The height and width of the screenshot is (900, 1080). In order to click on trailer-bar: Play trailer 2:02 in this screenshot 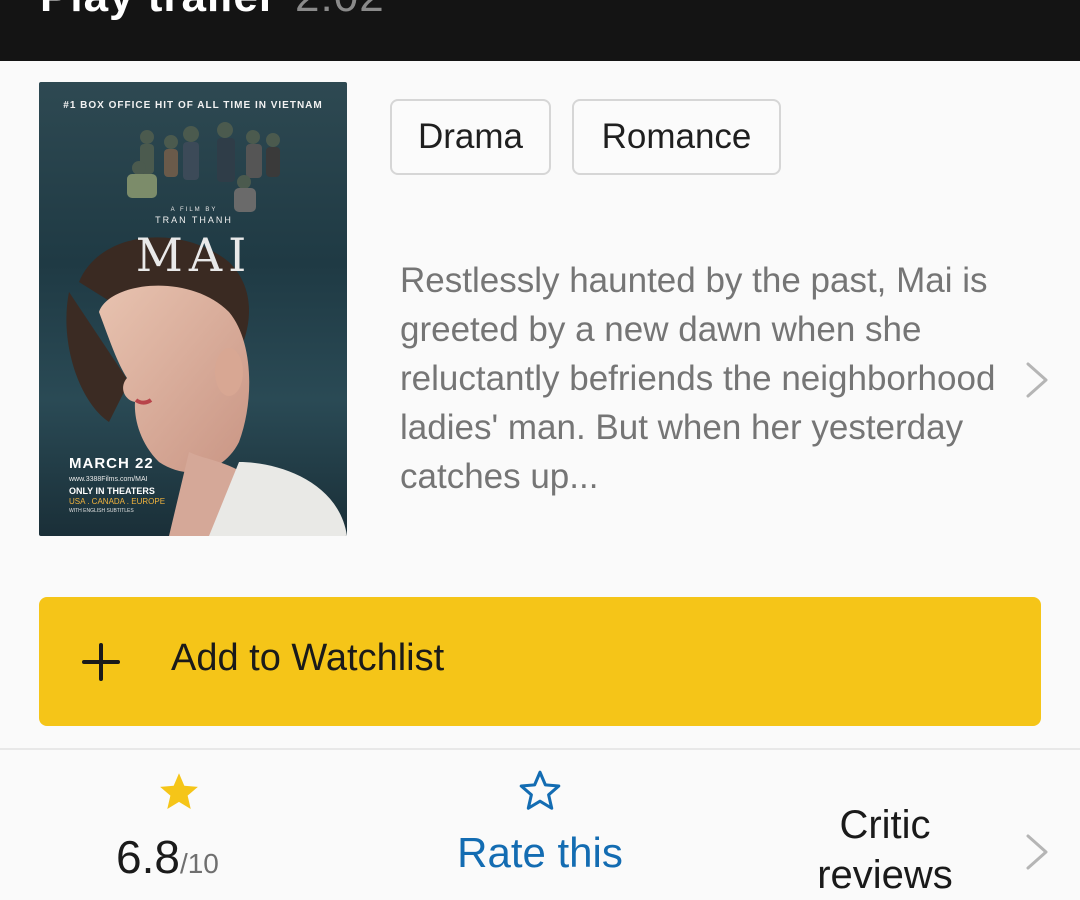, I will do `click(540, 30)`.